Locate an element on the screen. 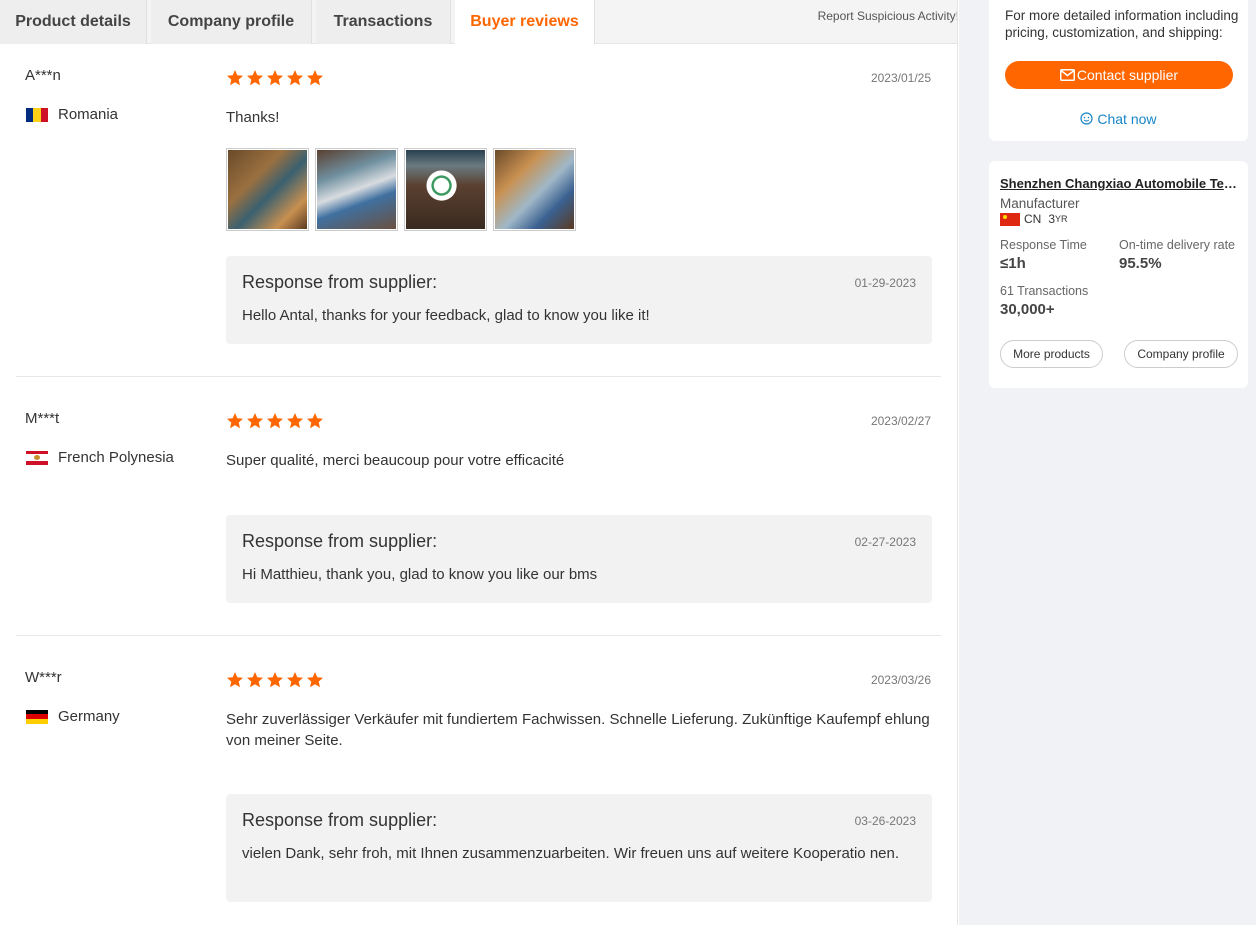  chat-now-link: Chat now is located at coordinates (1118, 119).